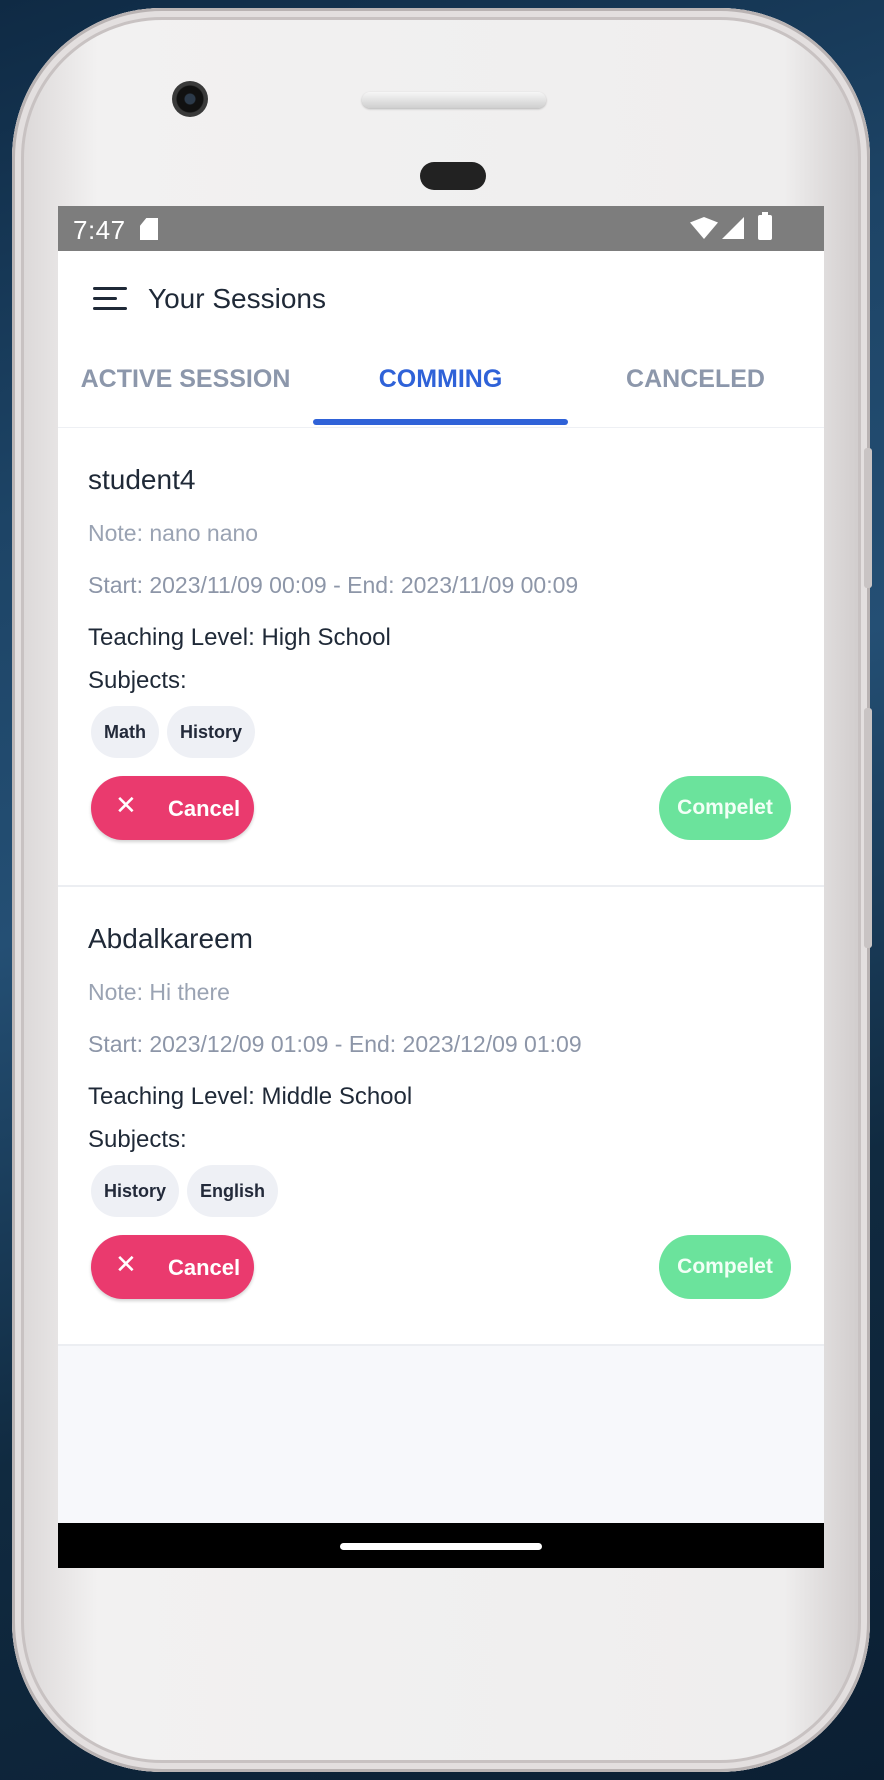 The width and height of the screenshot is (884, 1780). Describe the element at coordinates (149, 229) in the screenshot. I see `sd-card-icon` at that location.